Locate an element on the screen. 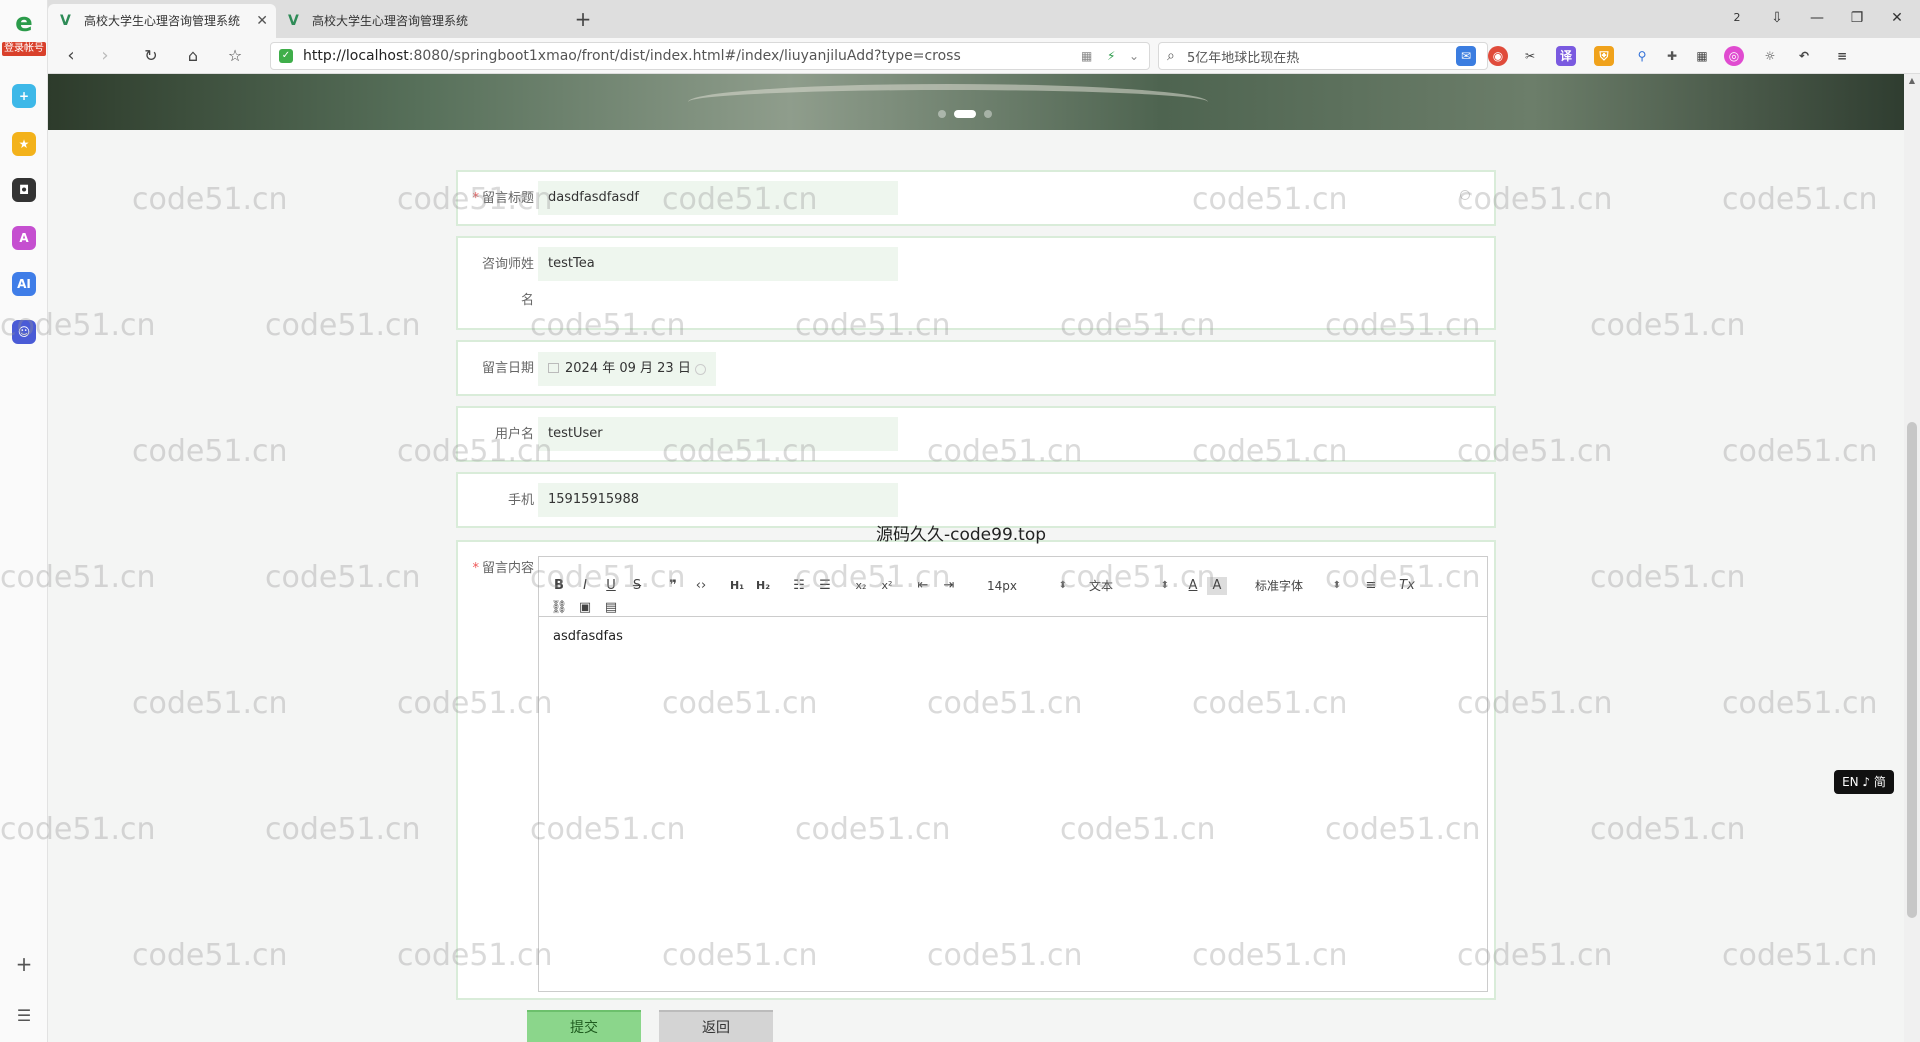  content-label: * 留言内容 is located at coordinates (503, 568).